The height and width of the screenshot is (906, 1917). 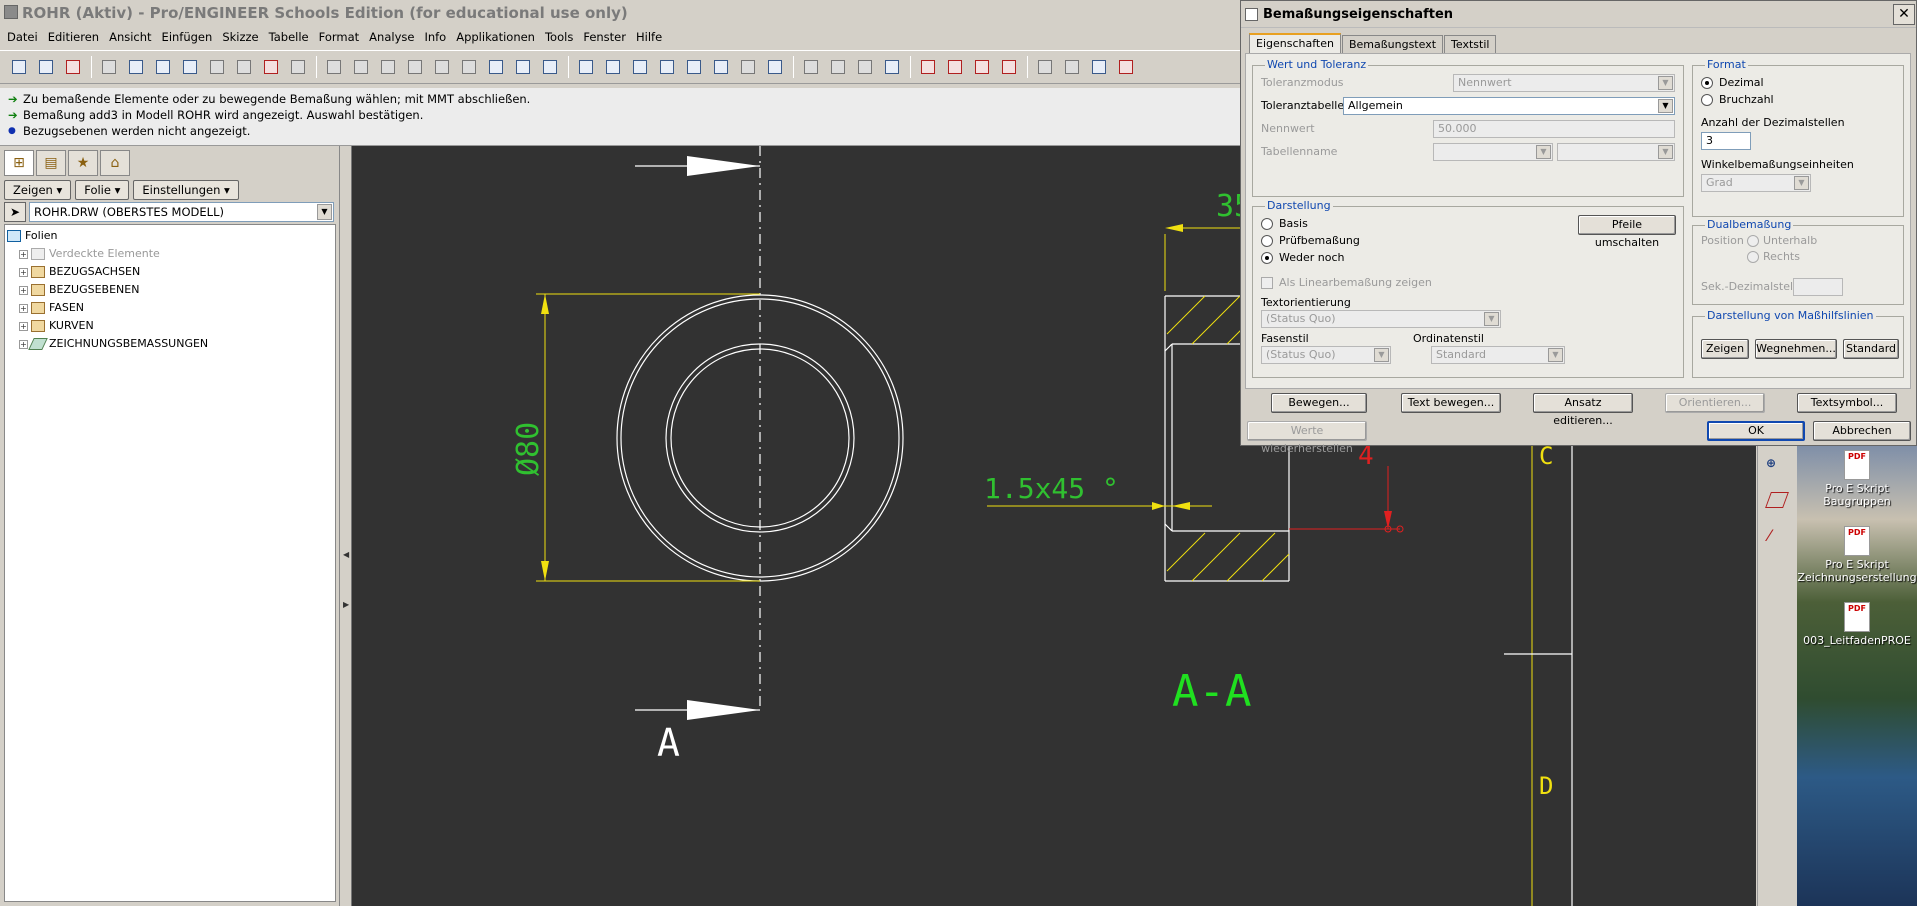 What do you see at coordinates (171, 236) in the screenshot?
I see `tree-root: Folien` at bounding box center [171, 236].